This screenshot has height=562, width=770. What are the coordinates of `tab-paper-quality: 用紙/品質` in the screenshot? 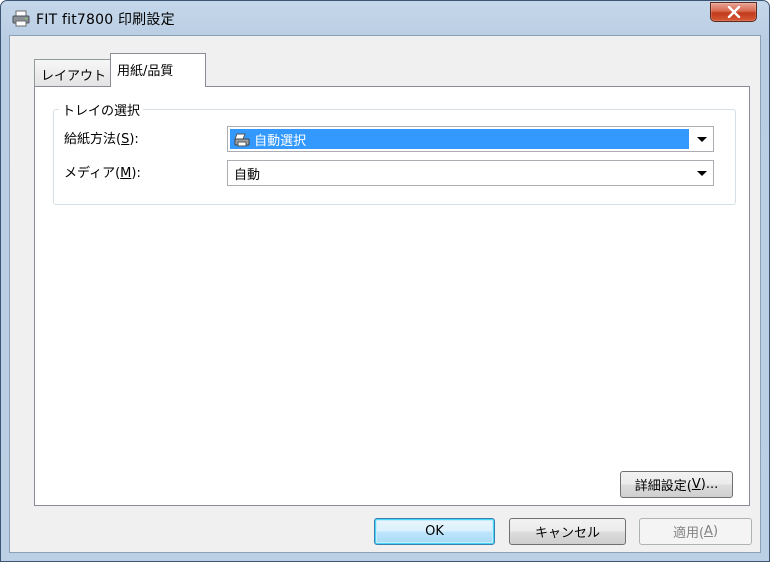 It's located at (158, 70).